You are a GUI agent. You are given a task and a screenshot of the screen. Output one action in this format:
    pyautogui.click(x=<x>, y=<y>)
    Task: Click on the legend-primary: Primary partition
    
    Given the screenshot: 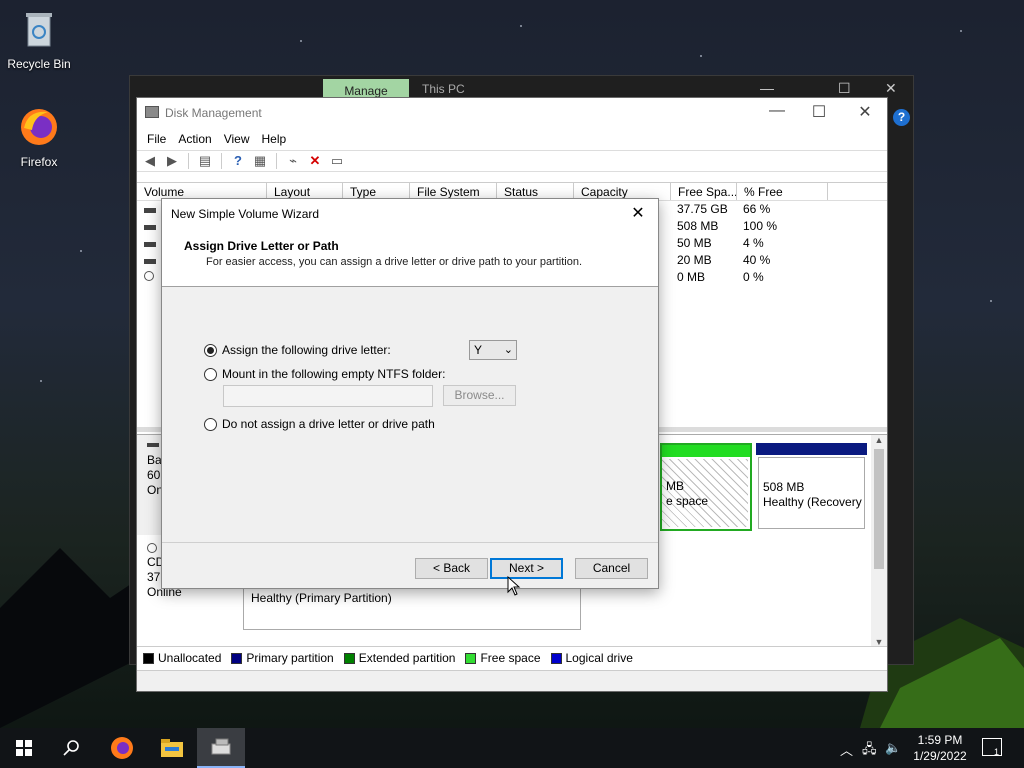 What is the action you would take?
    pyautogui.click(x=282, y=658)
    